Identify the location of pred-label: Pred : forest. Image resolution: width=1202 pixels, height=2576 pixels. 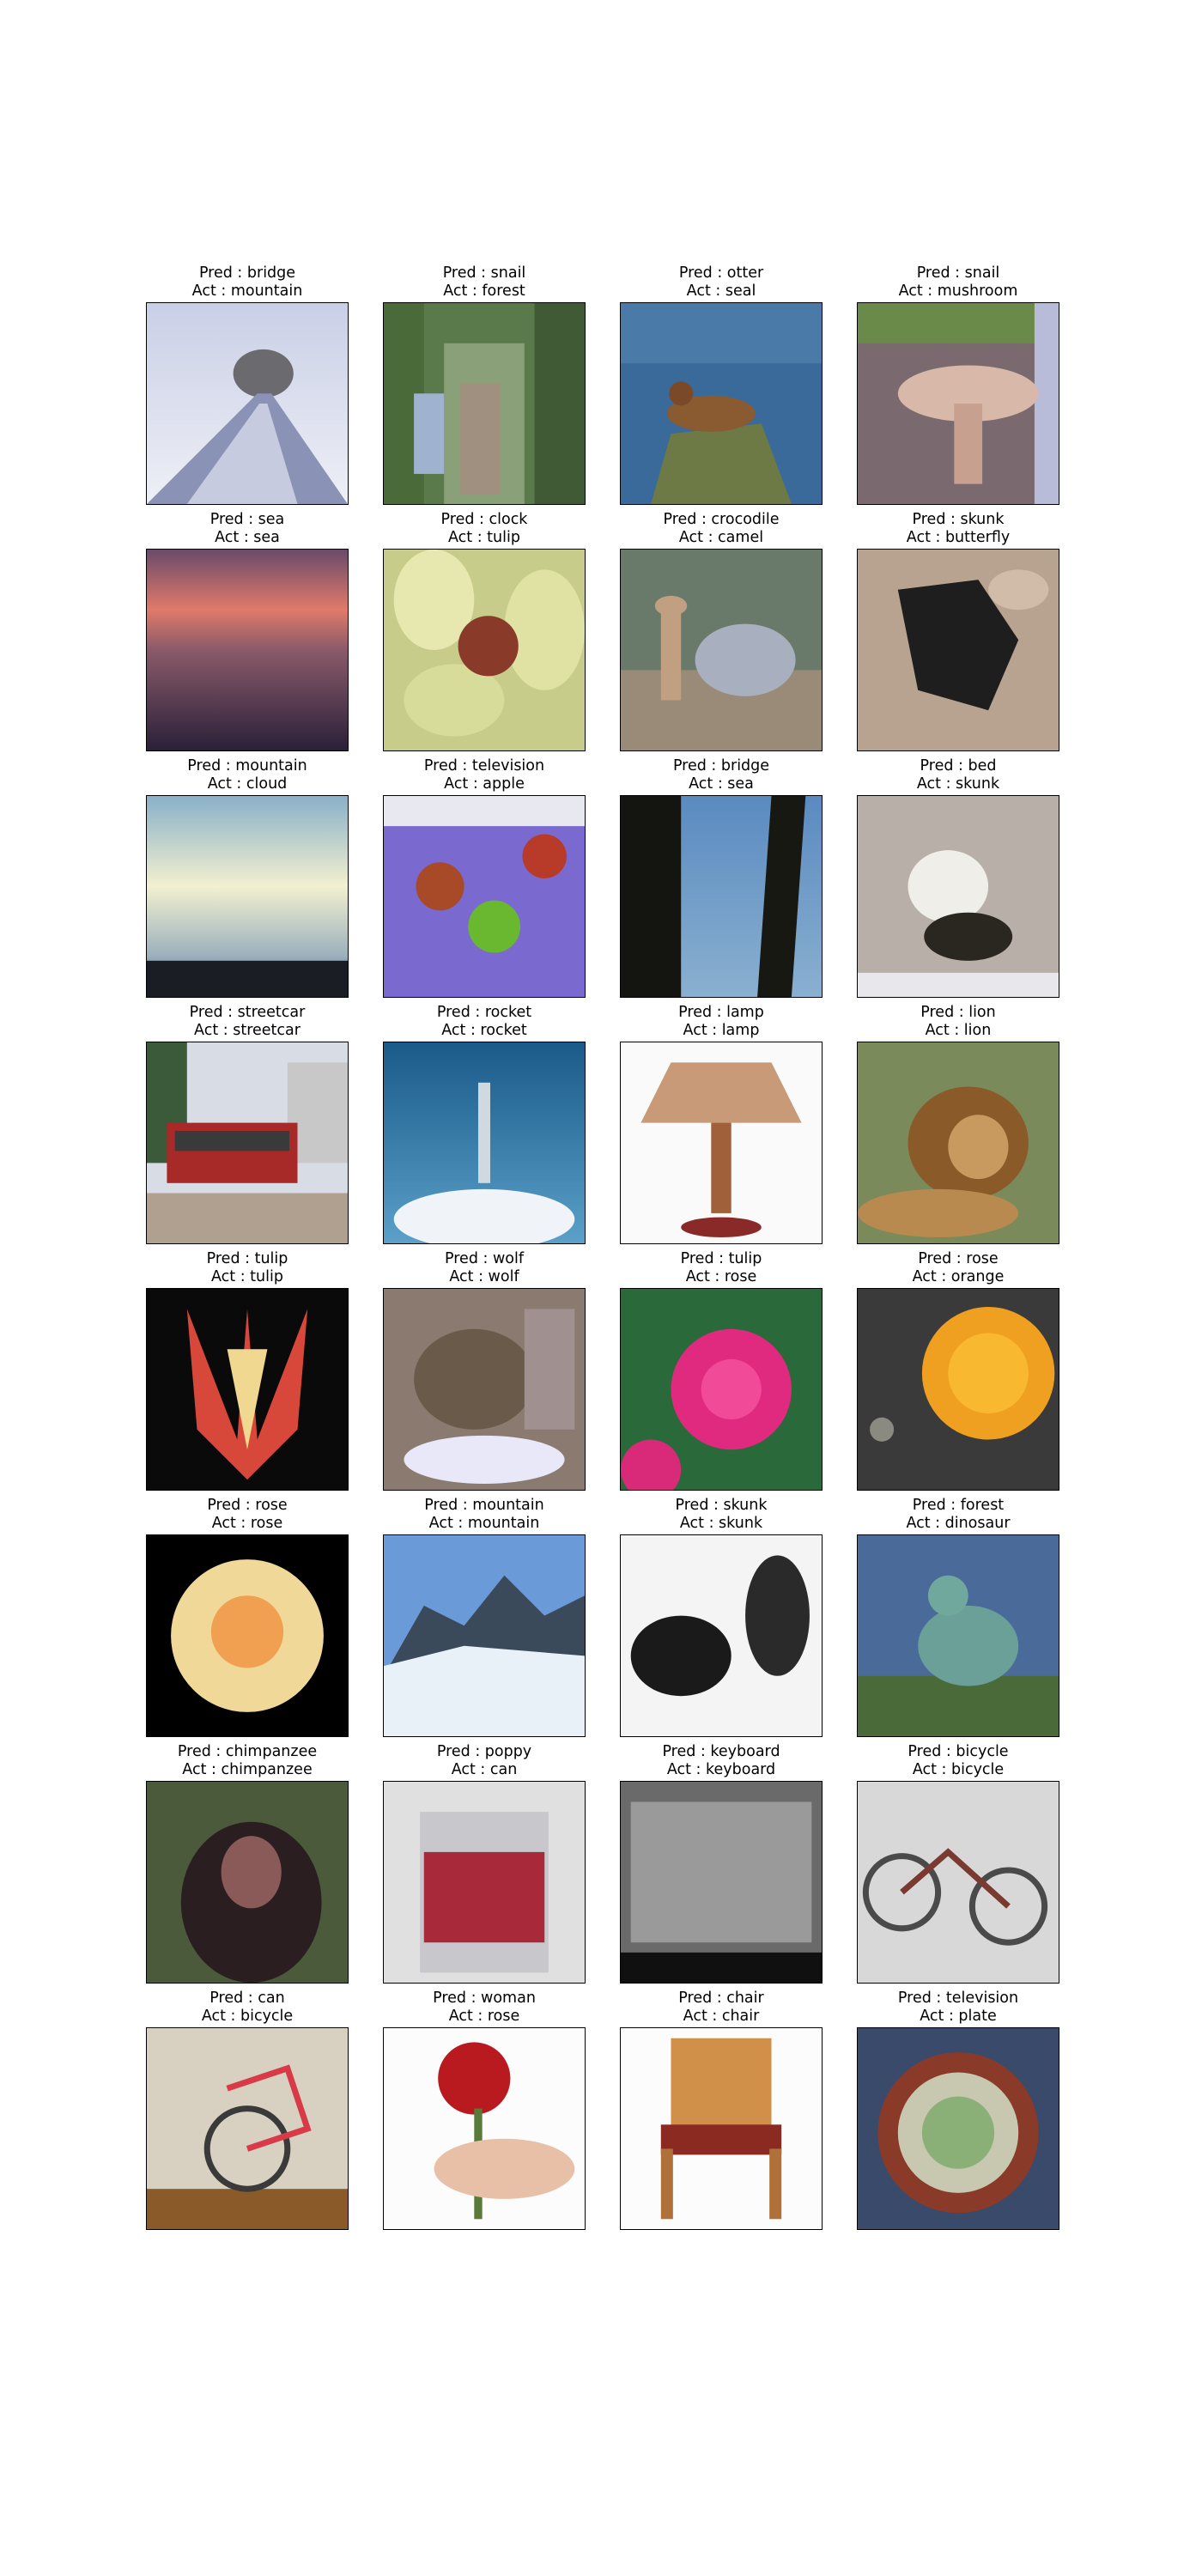
(958, 1506).